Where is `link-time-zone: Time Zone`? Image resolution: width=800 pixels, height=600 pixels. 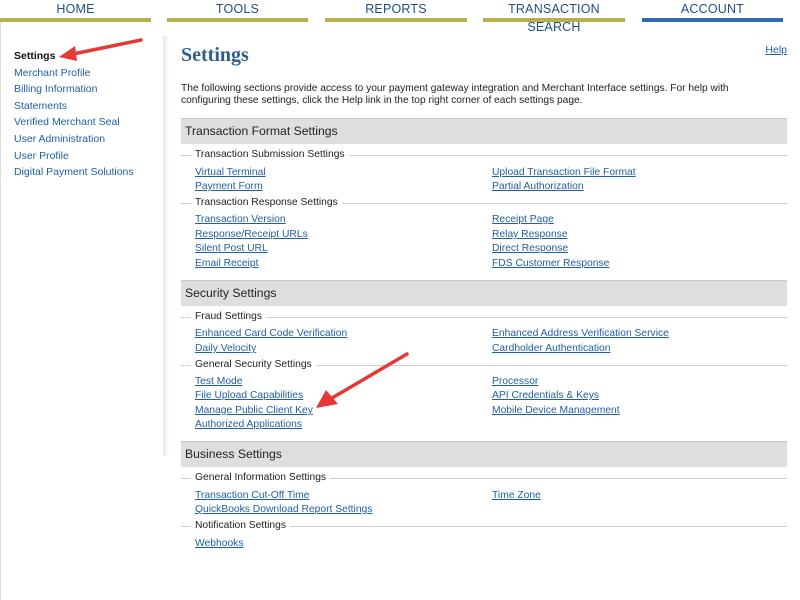
link-time-zone: Time Zone is located at coordinates (516, 495).